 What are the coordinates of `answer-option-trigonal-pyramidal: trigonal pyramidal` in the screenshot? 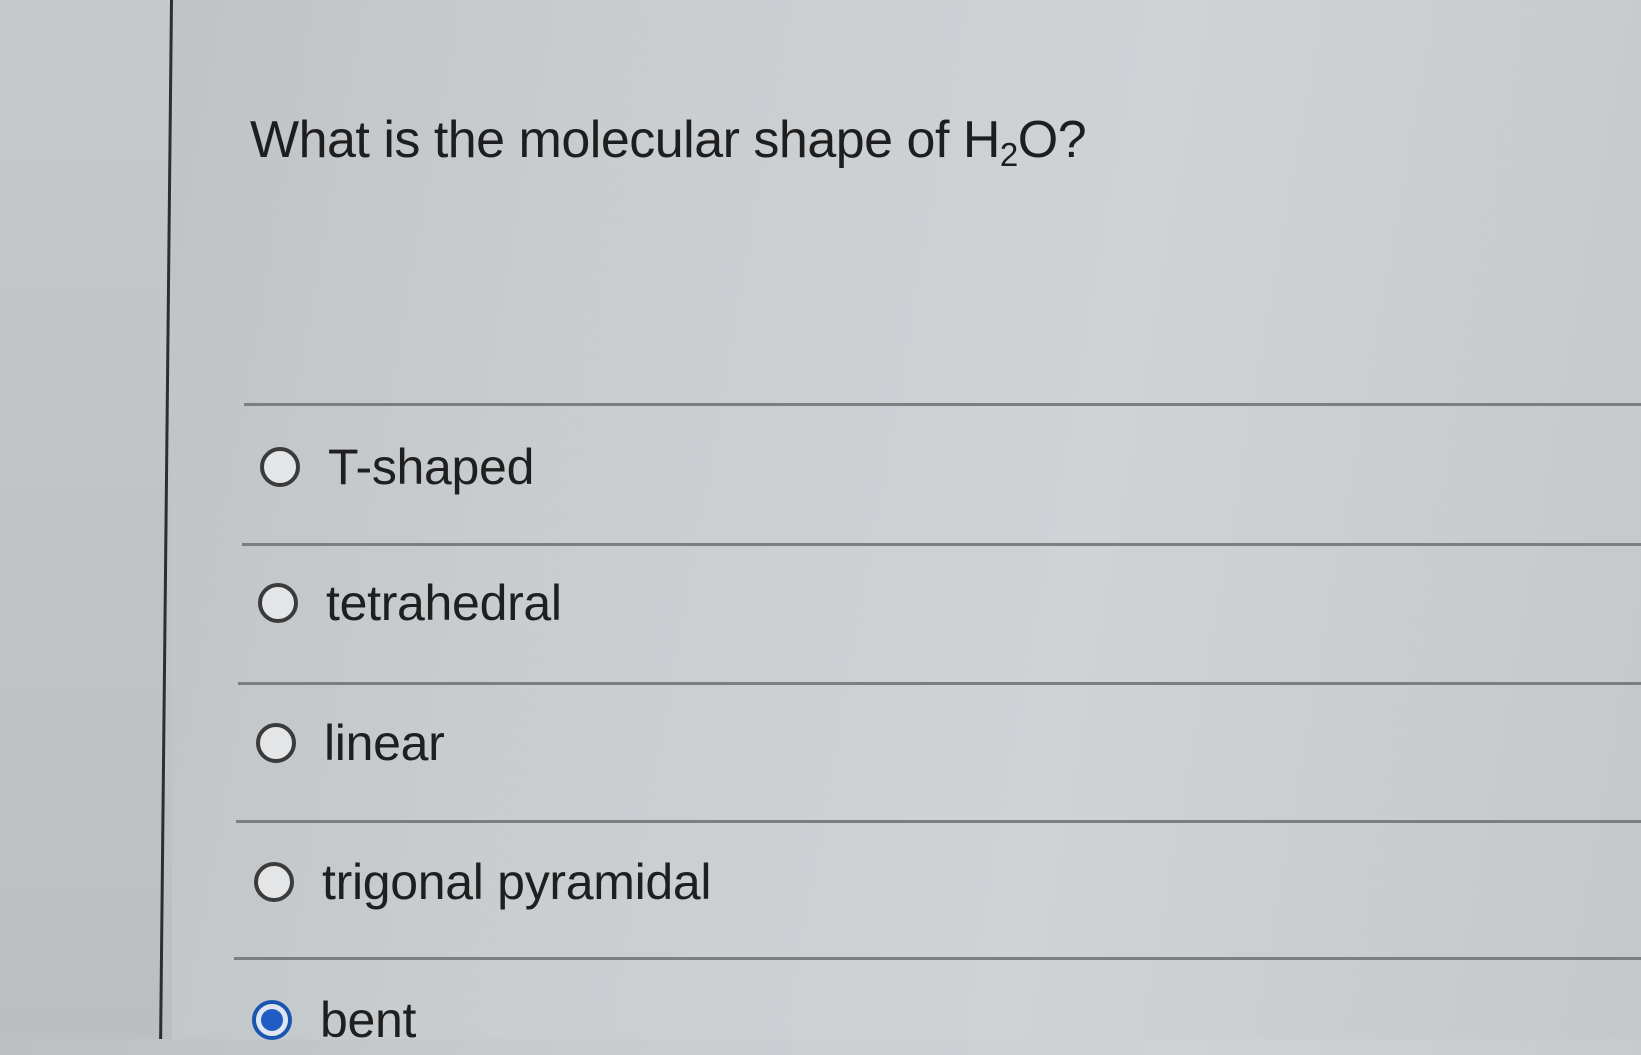 It's located at (483, 882).